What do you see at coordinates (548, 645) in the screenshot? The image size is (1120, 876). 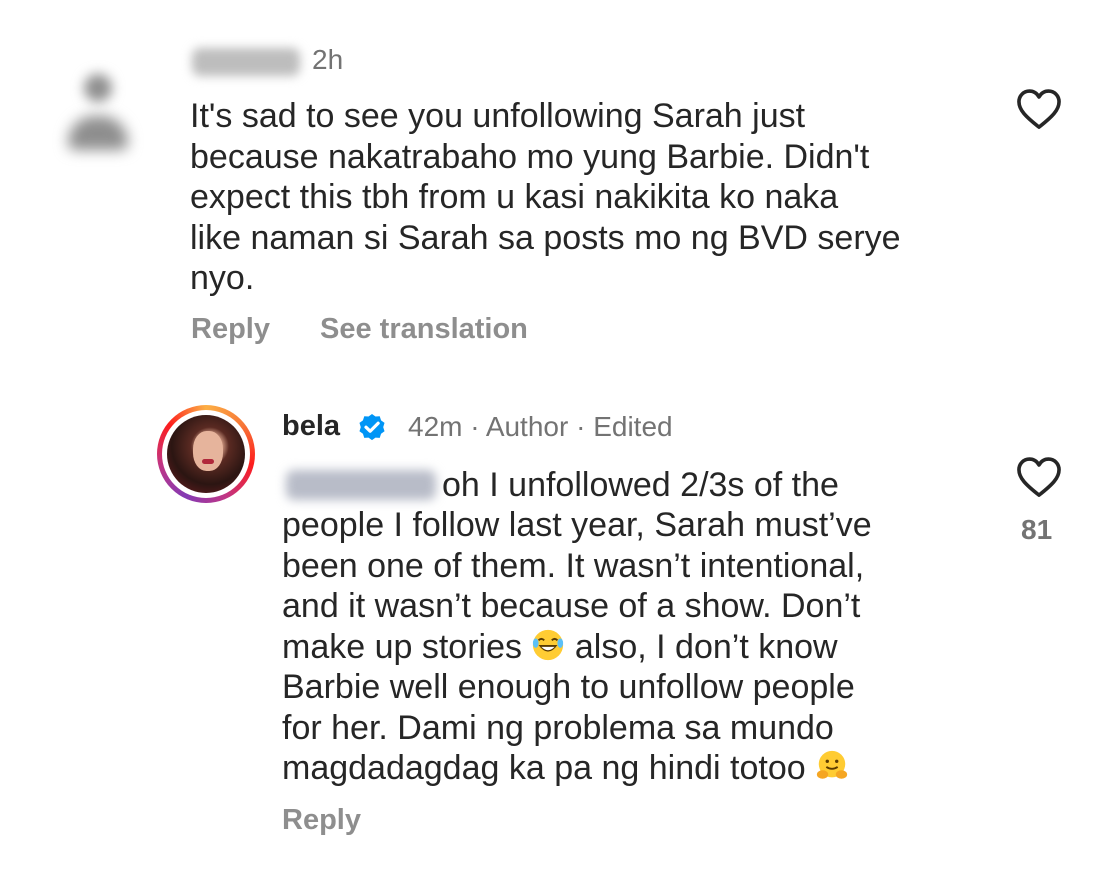 I see `laughing-emoji-icon` at bounding box center [548, 645].